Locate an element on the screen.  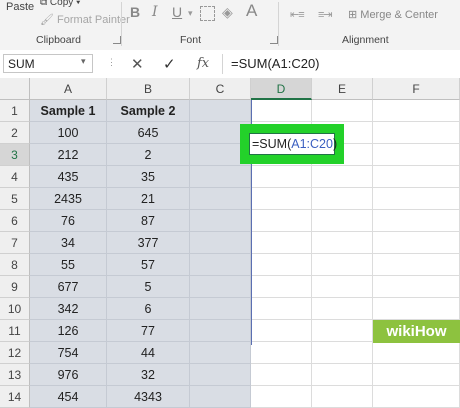
indent-increase-icon: ≡⇥ is located at coordinates (325, 14).